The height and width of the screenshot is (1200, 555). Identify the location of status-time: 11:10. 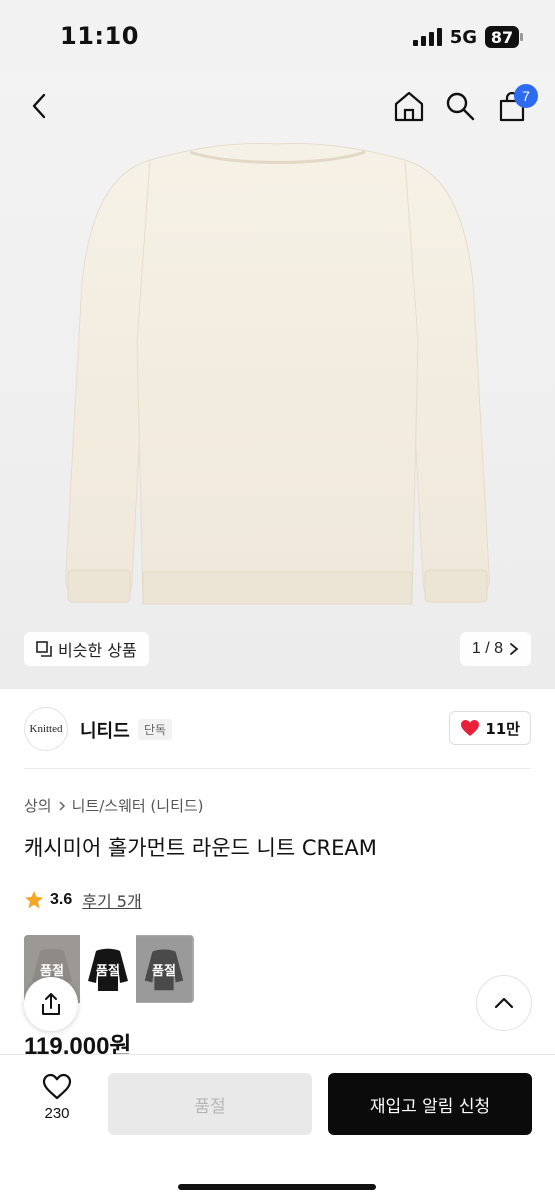
(99, 36).